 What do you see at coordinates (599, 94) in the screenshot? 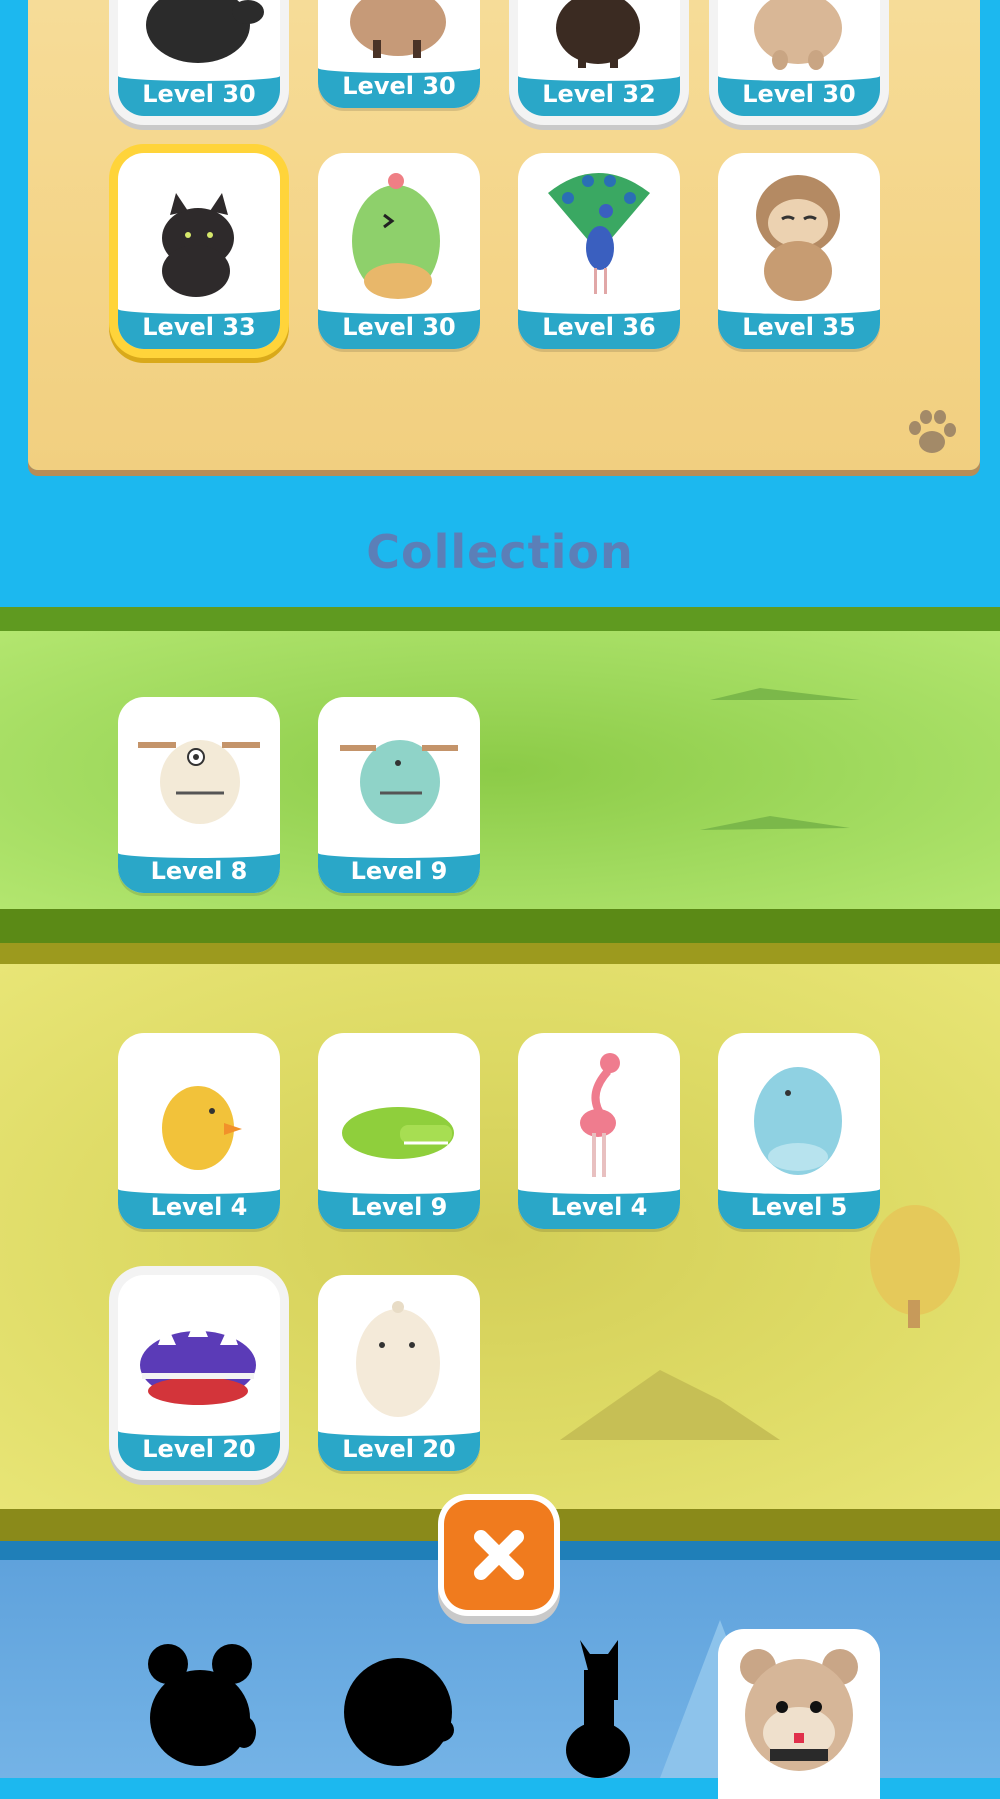
I see `card-level: Level 32` at bounding box center [599, 94].